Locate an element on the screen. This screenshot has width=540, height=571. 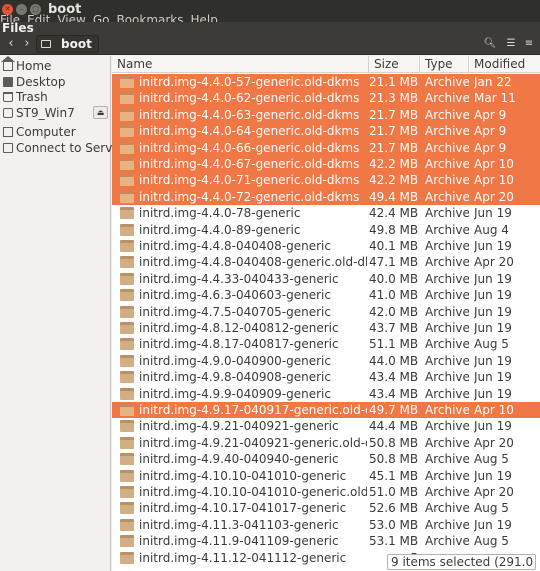
sidebar-item-computer: Computer is located at coordinates (55, 132).